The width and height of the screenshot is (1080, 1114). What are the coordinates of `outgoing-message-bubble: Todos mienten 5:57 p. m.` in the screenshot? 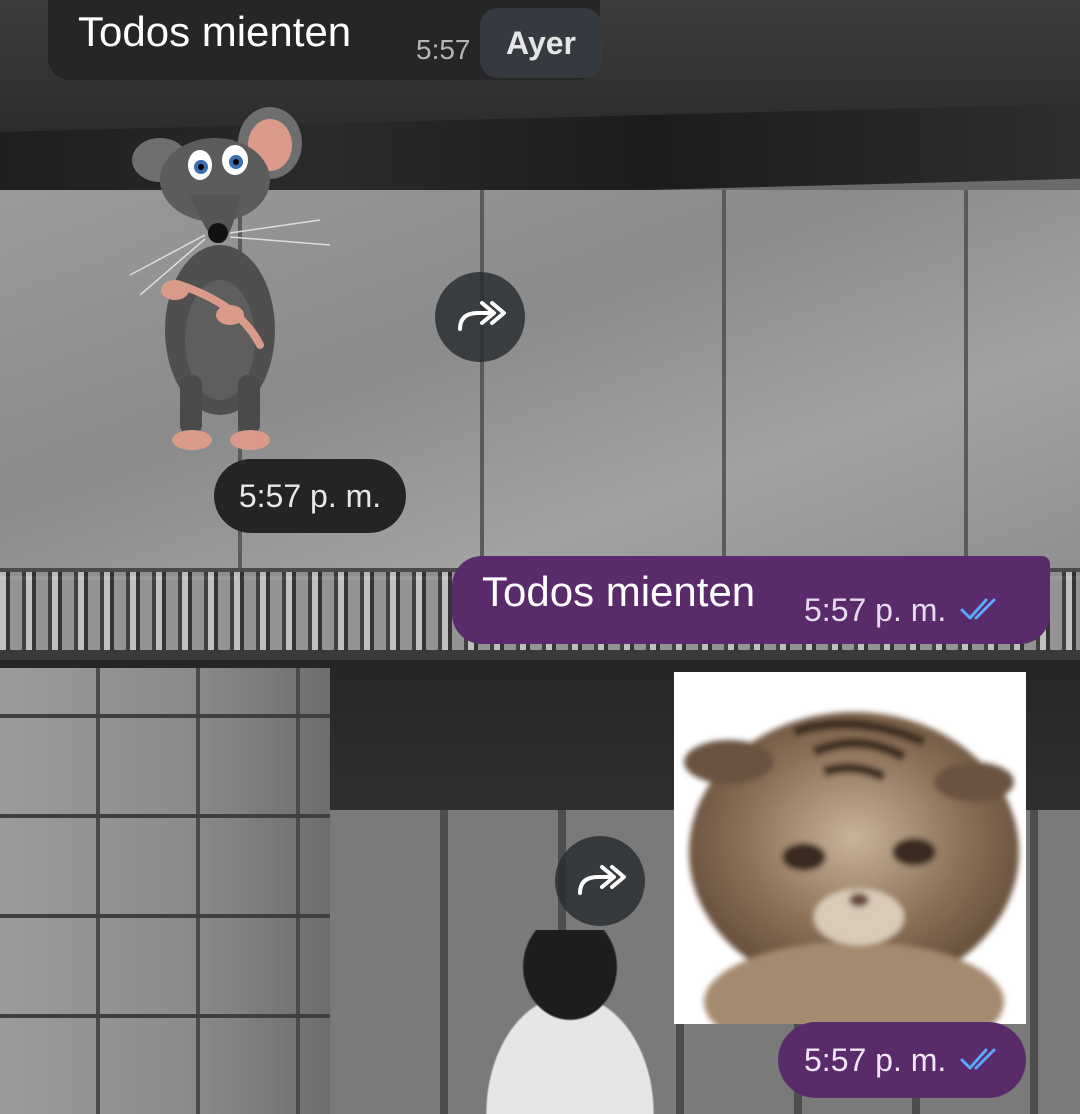 It's located at (751, 600).